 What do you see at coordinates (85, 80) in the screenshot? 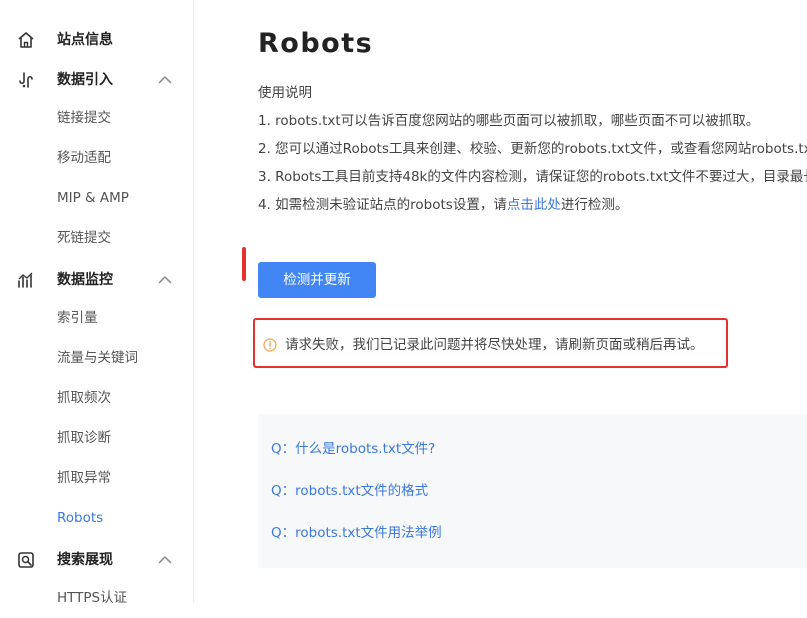
I see `sidebar-group-label: 数据引入` at bounding box center [85, 80].